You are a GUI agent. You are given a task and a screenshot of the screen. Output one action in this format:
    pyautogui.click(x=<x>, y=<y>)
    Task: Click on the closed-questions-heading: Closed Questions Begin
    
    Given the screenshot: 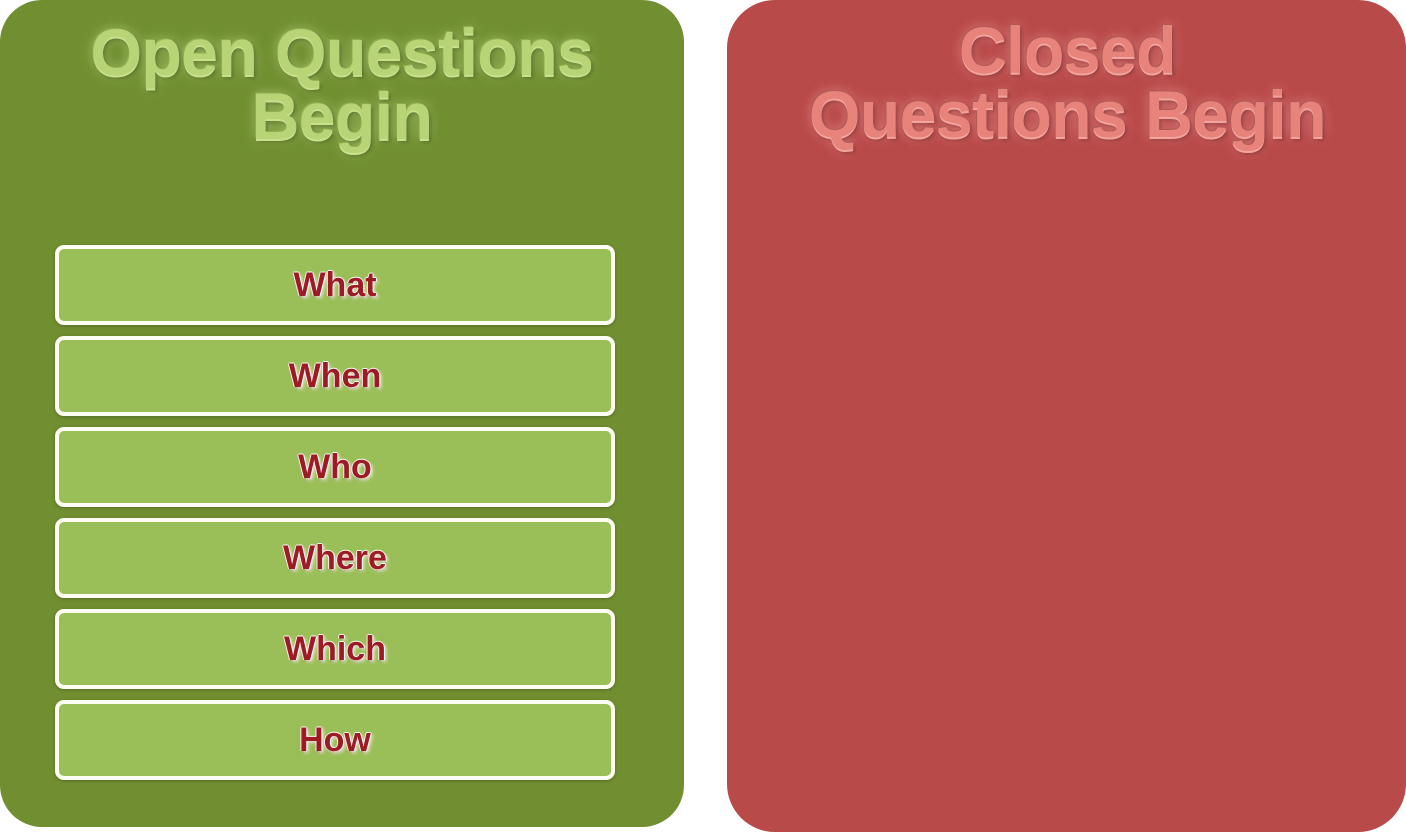 What is the action you would take?
    pyautogui.click(x=1067, y=82)
    